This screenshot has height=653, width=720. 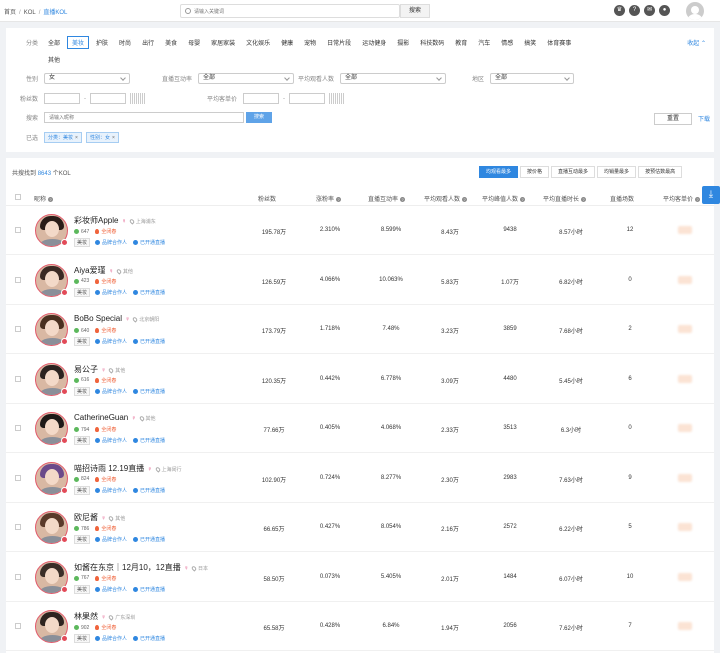 I want to click on category-item: 美食, so click(x=171, y=42).